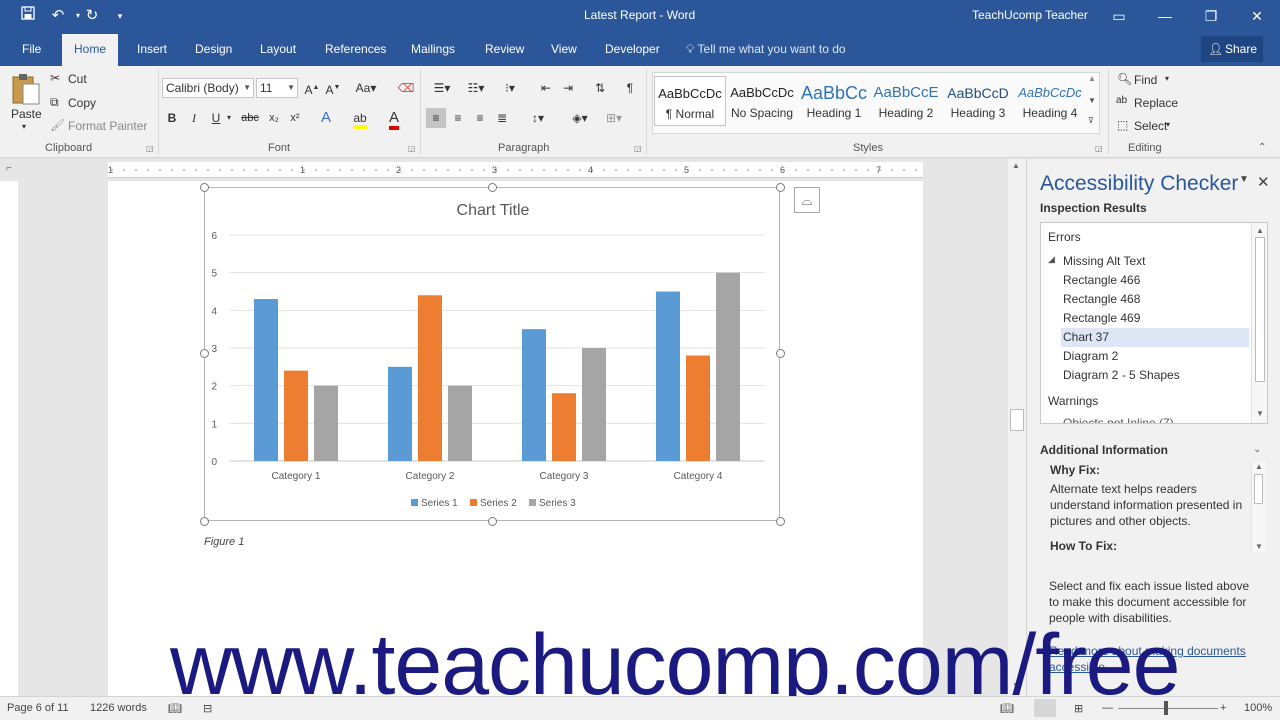  I want to click on tab-home: Home, so click(90, 50).